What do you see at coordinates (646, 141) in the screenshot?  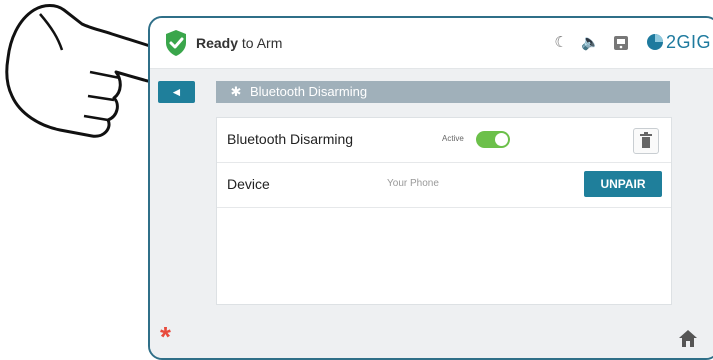 I see `trash-icon` at bounding box center [646, 141].